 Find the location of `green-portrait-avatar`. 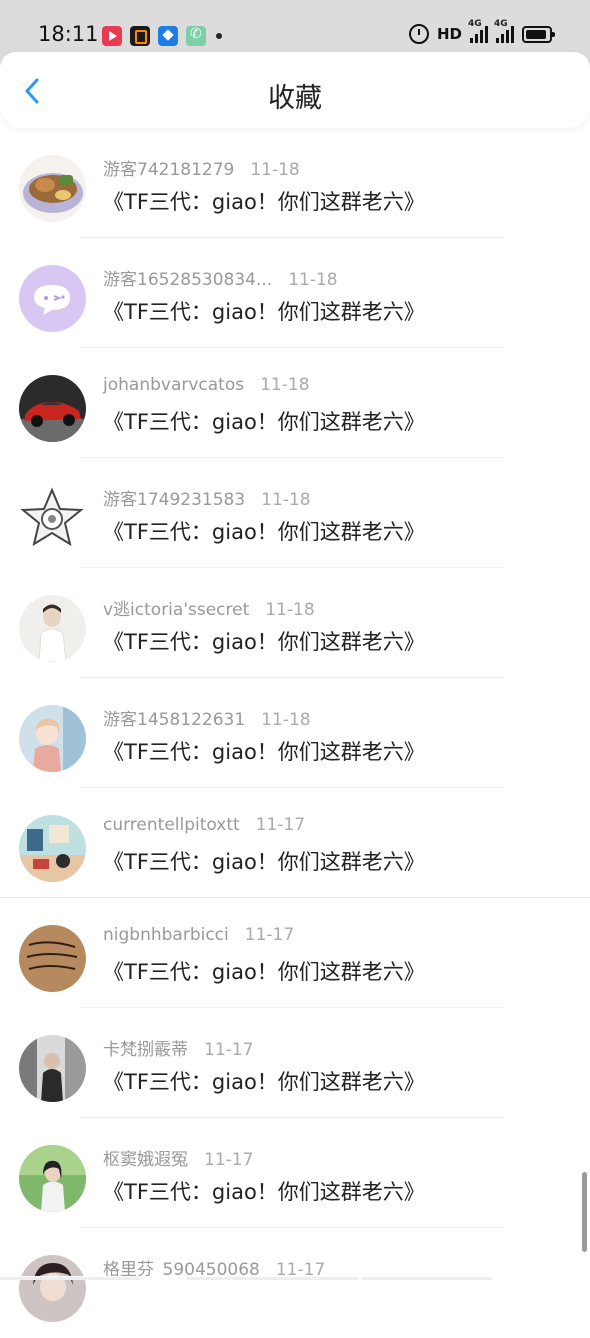

green-portrait-avatar is located at coordinates (52, 1178).